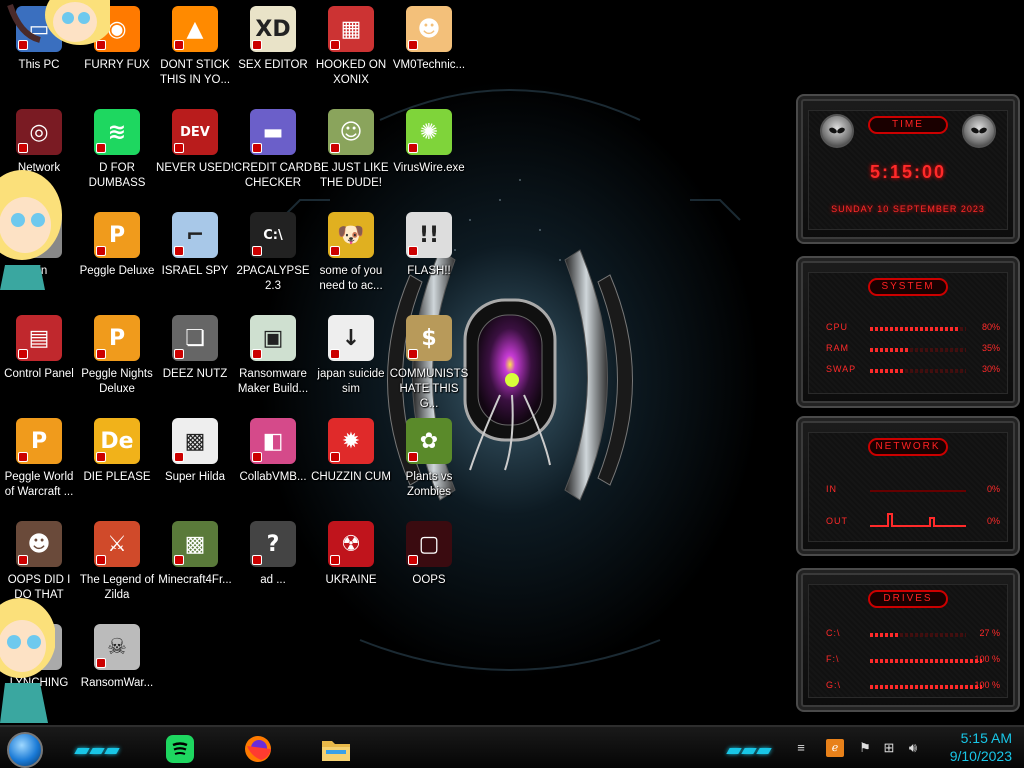 The width and height of the screenshot is (1024, 768). I want to click on start-button, so click(25, 750).